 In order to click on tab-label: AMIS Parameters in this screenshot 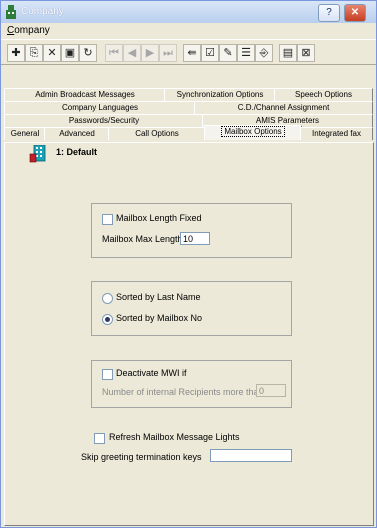, I will do `click(287, 120)`.